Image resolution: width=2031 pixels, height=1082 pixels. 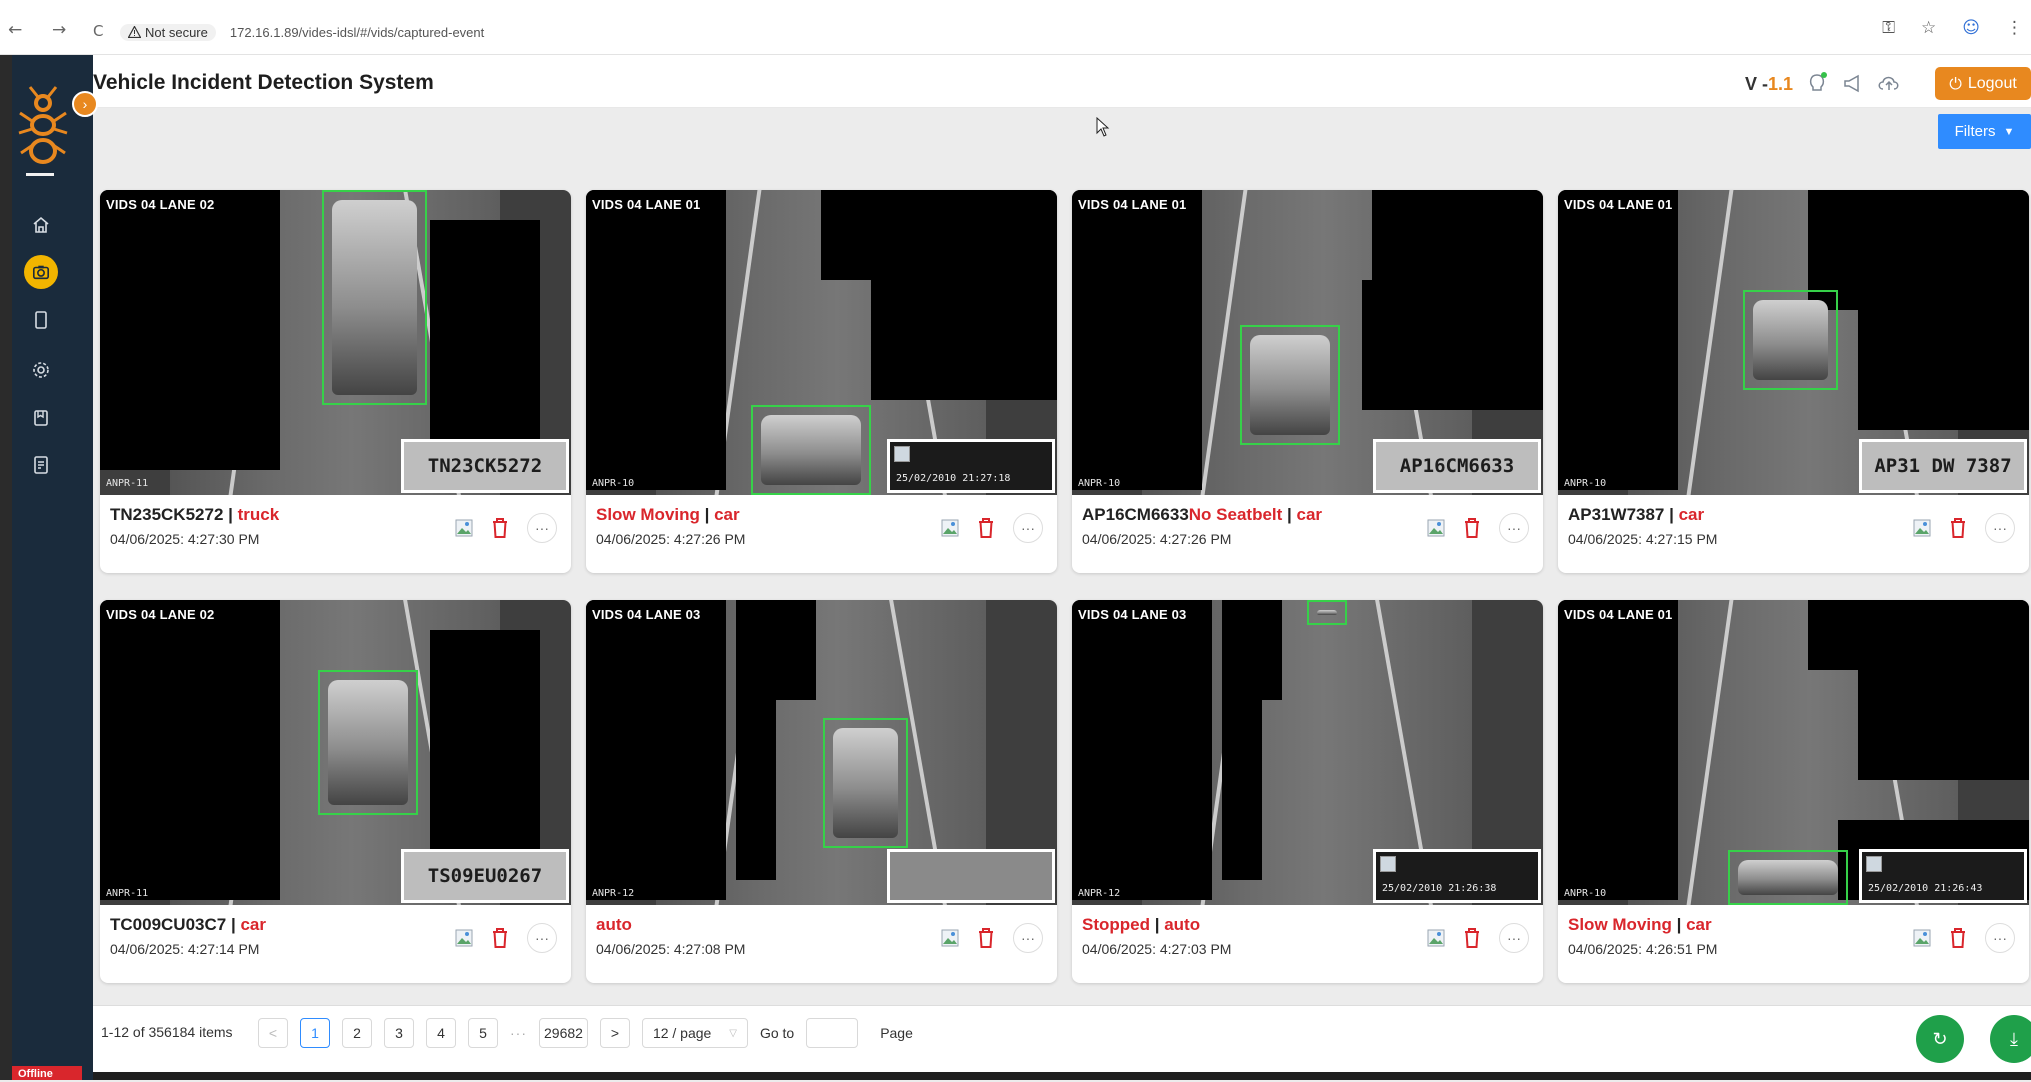 What do you see at coordinates (41, 225) in the screenshot?
I see `sidebar-item-home` at bounding box center [41, 225].